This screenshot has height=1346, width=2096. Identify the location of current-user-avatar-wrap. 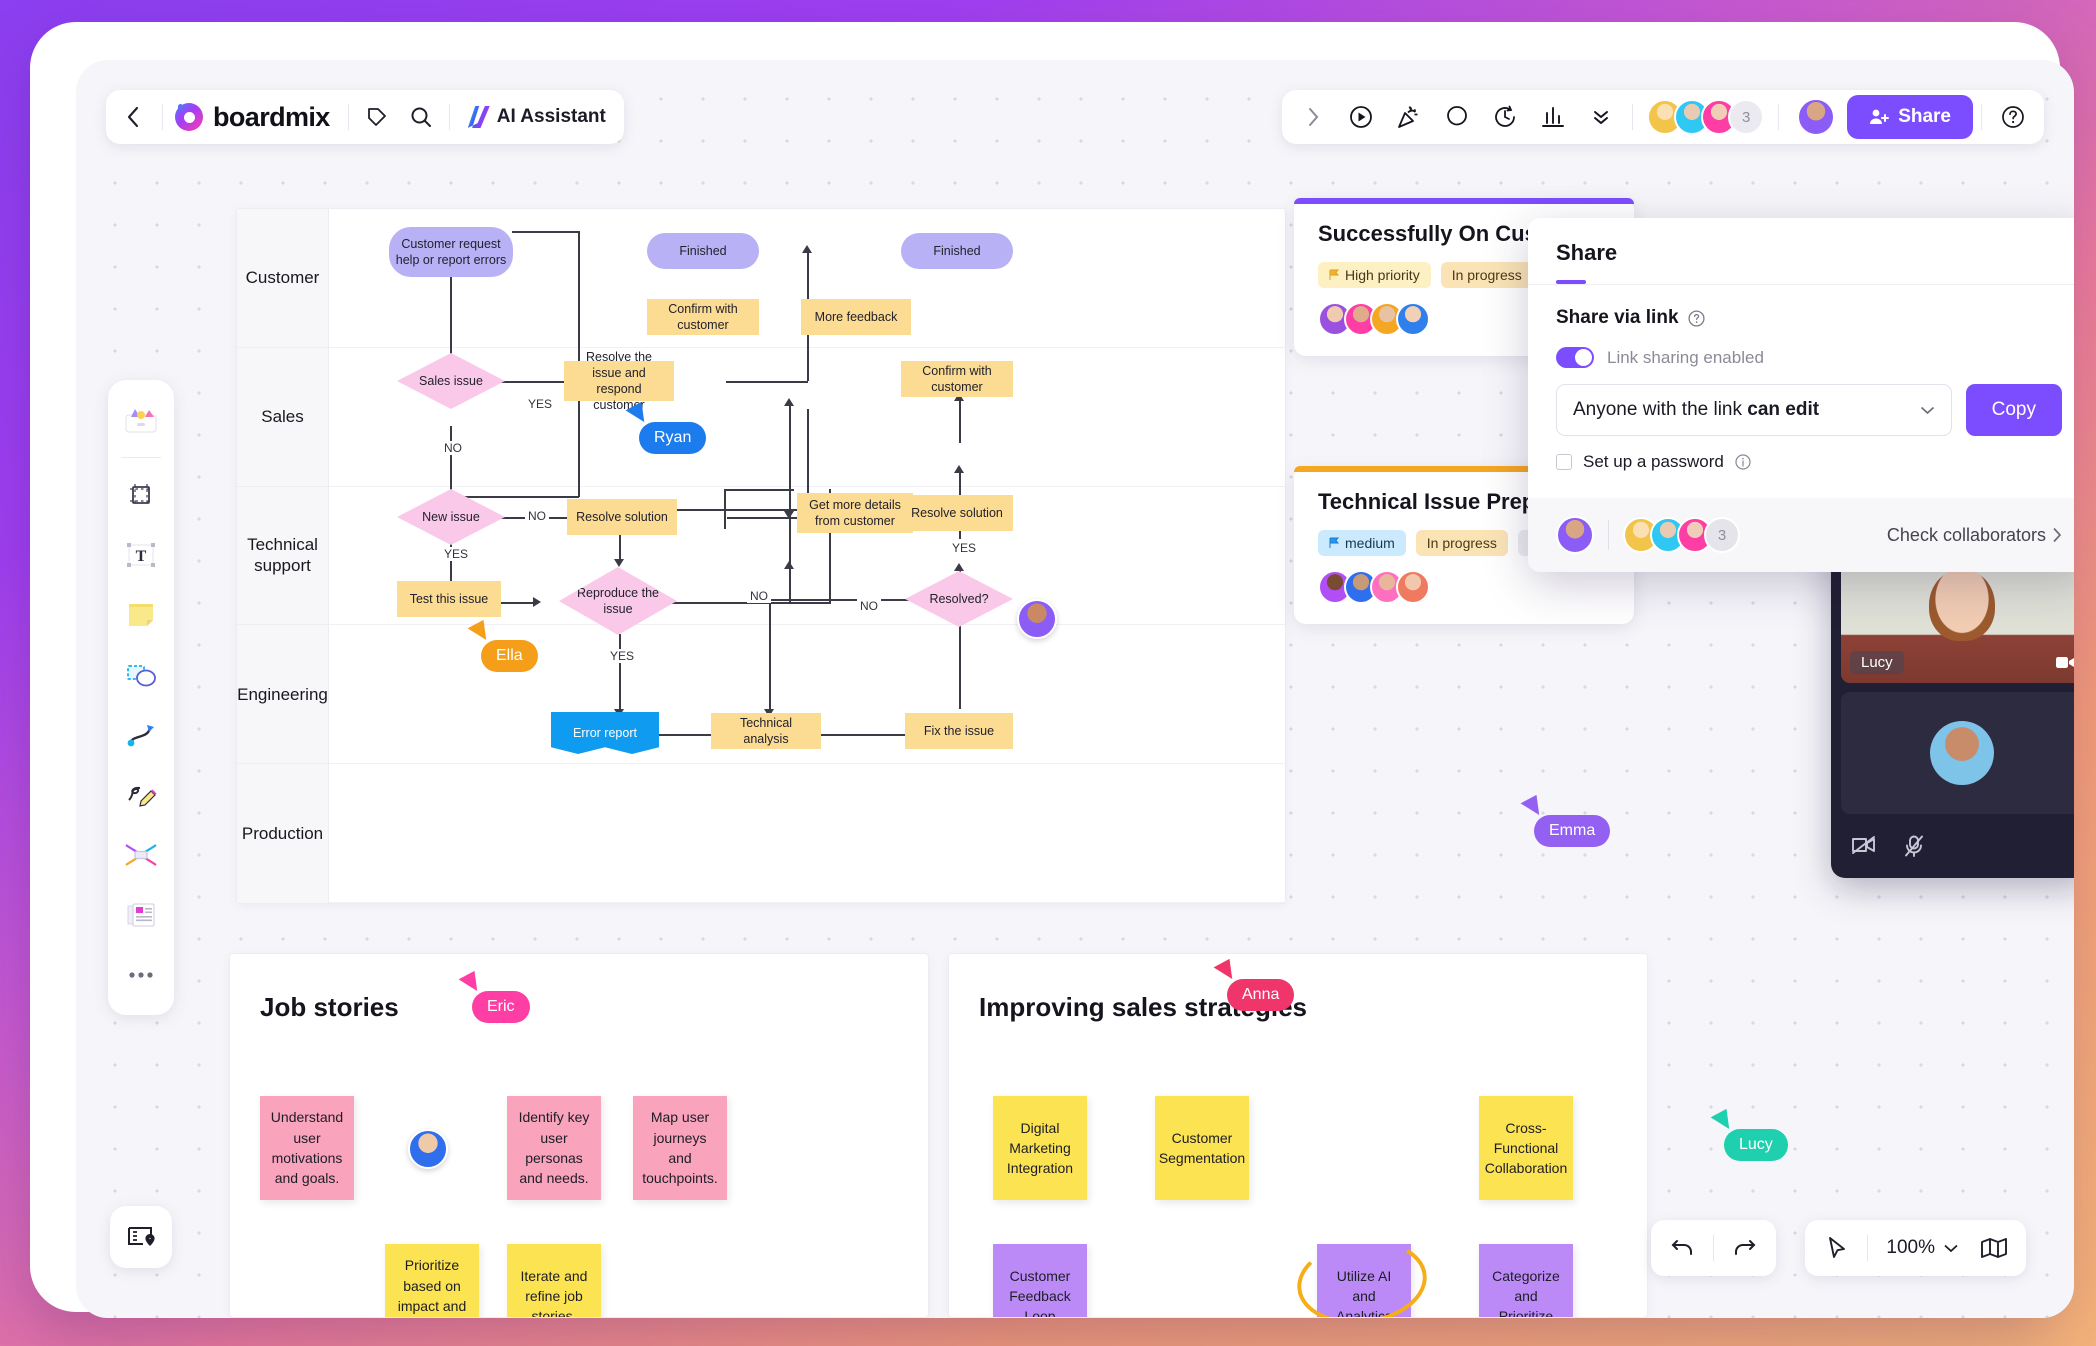
(1816, 117).